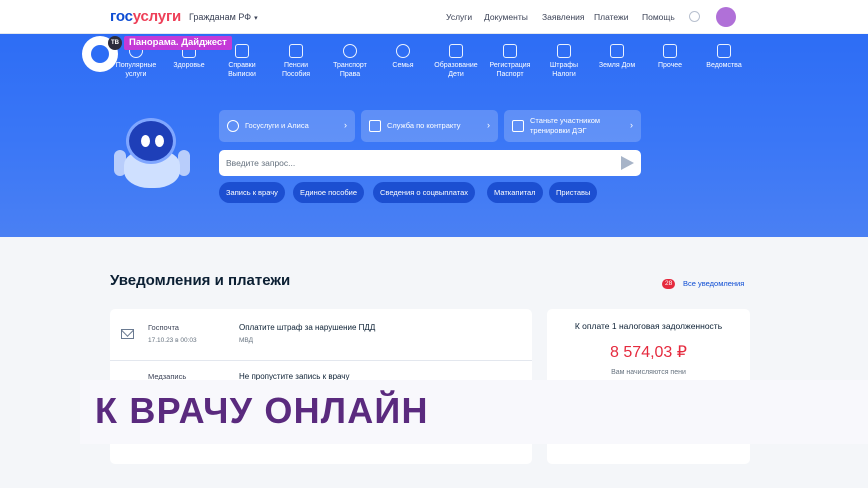 The image size is (868, 488). Describe the element at coordinates (416, 163) in the screenshot. I see `search-input` at that location.